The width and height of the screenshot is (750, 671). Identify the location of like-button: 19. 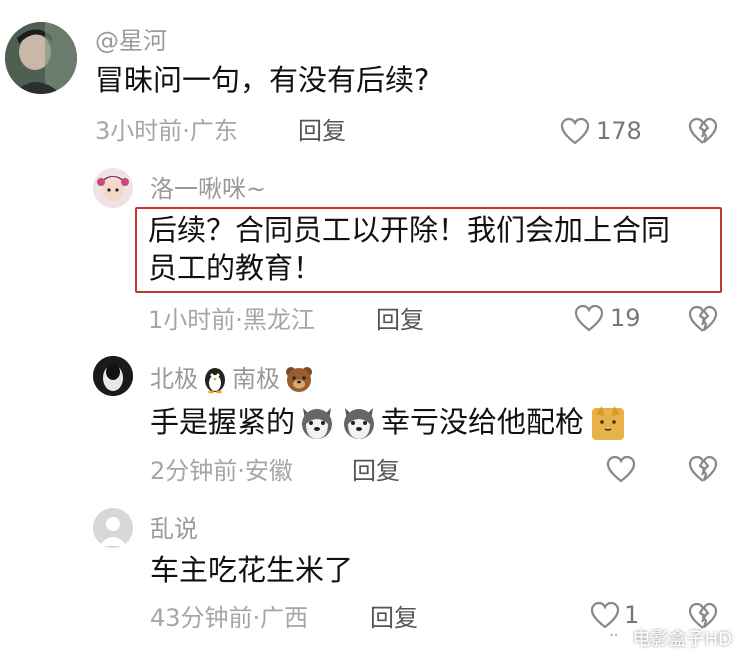
(607, 318).